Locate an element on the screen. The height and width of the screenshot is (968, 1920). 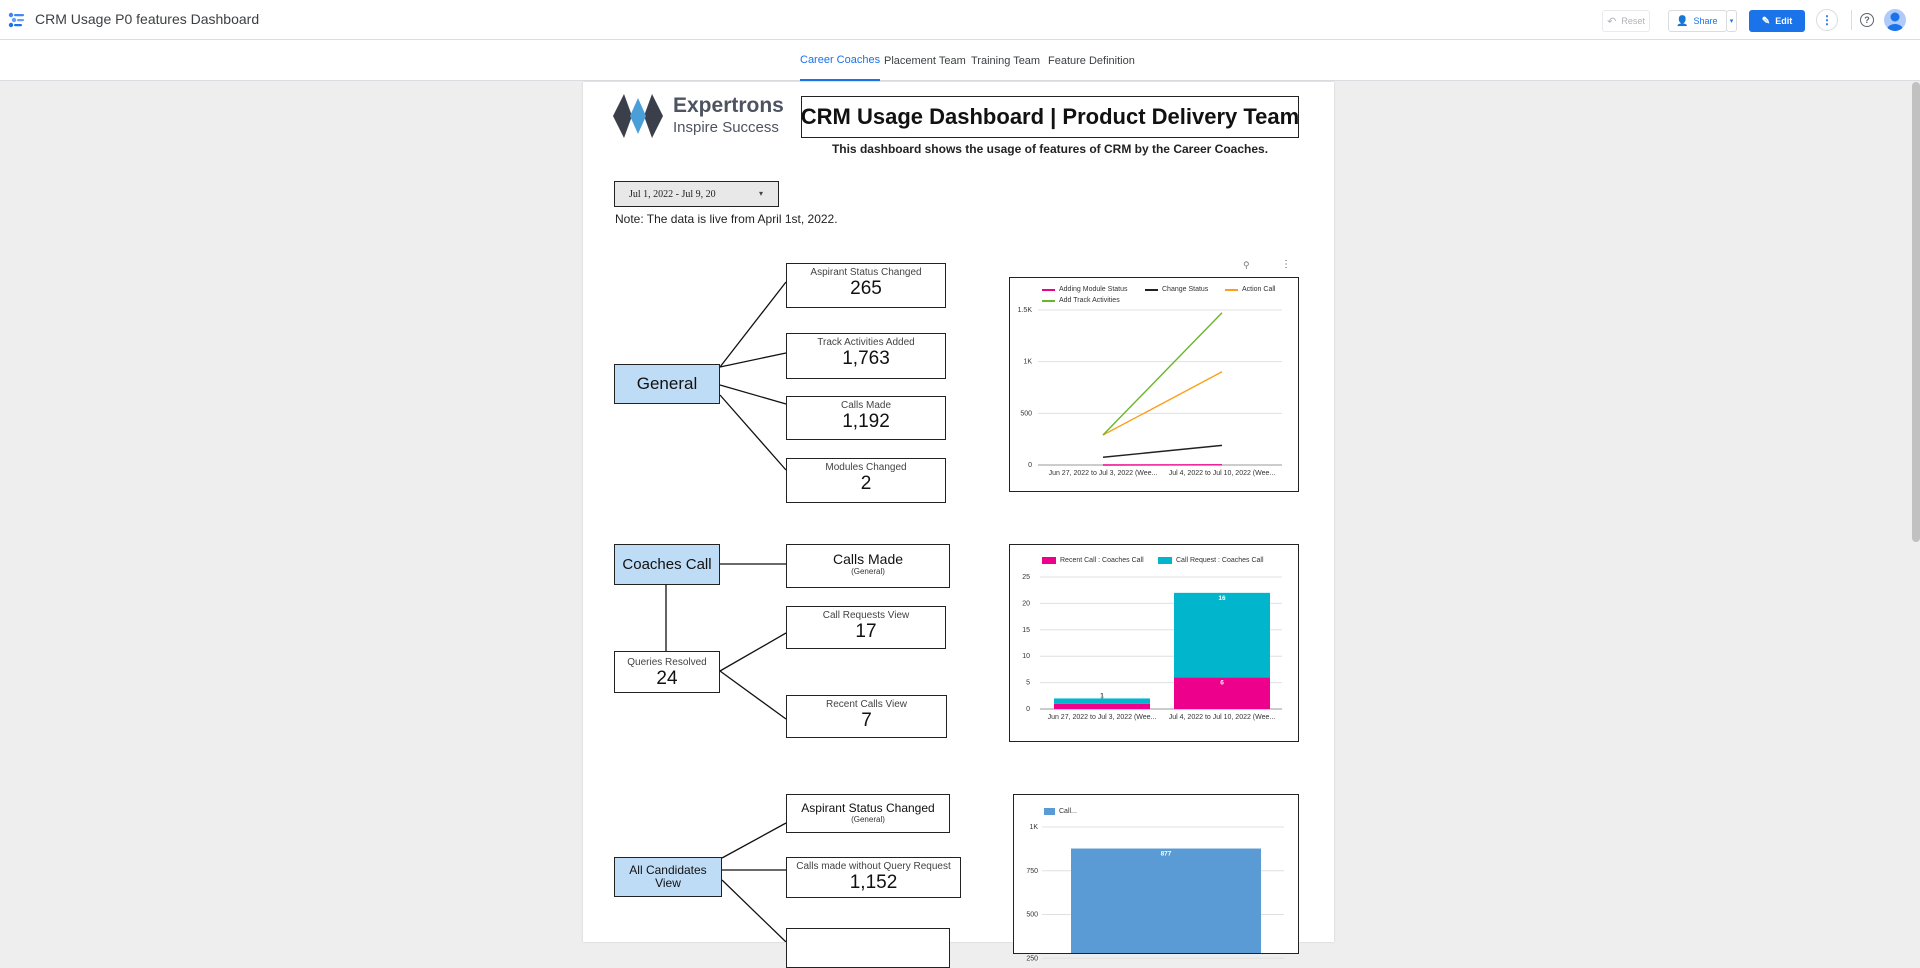
stacked-bar-segment is located at coordinates (1222, 635).